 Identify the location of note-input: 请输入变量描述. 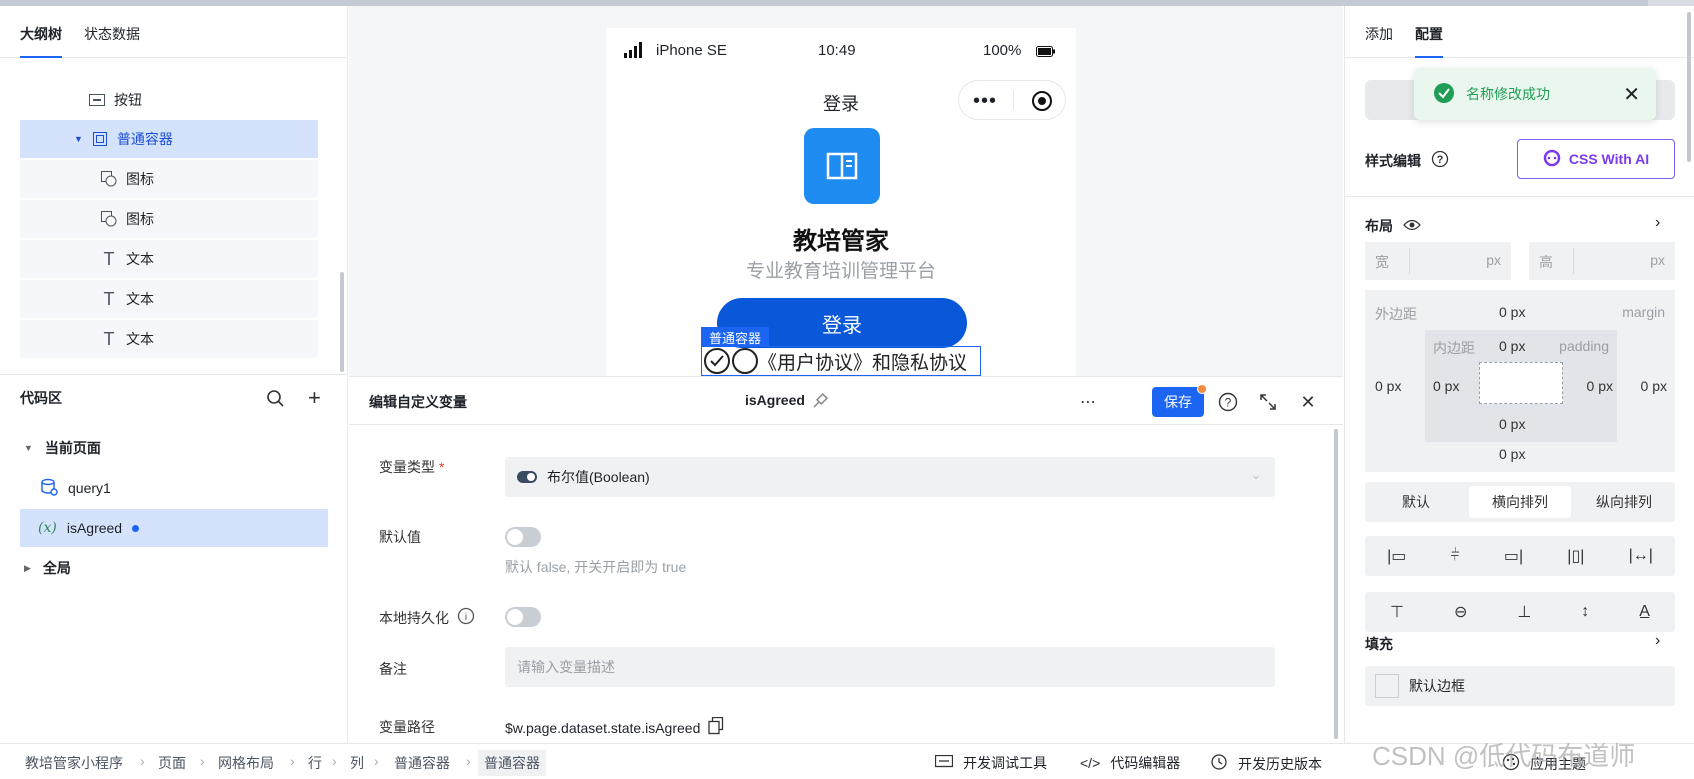
(890, 667).